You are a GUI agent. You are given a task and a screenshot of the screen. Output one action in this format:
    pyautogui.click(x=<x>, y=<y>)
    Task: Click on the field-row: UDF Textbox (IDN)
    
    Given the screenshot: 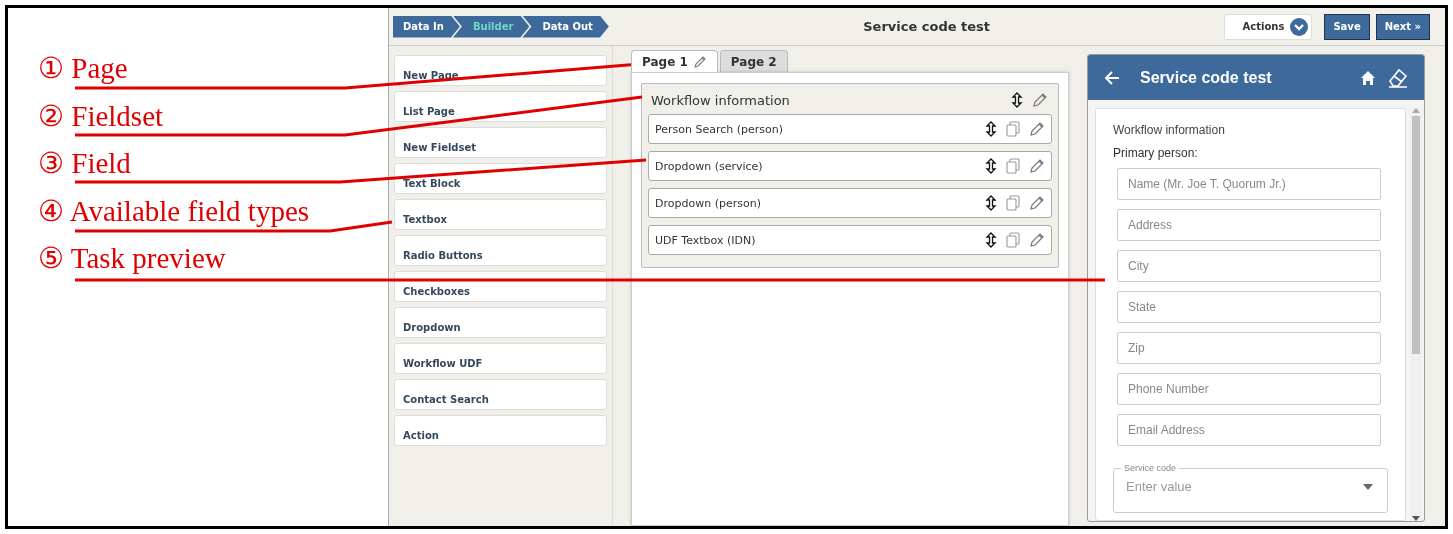 What is the action you would take?
    pyautogui.click(x=850, y=240)
    